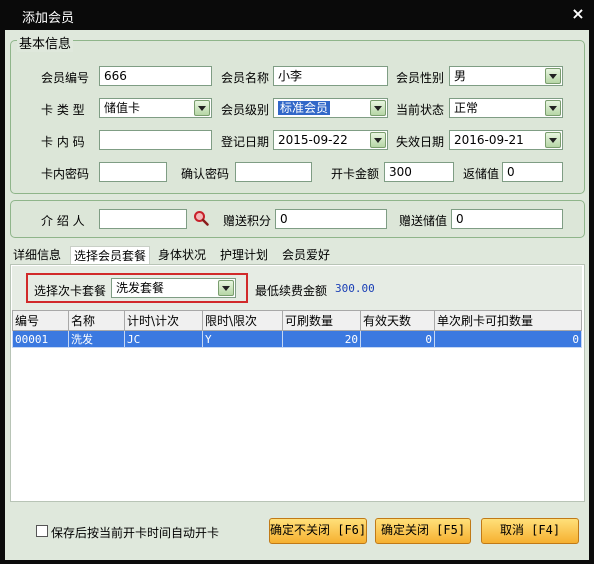 The height and width of the screenshot is (564, 594). Describe the element at coordinates (532, 172) in the screenshot. I see `rebate-input: 0` at that location.